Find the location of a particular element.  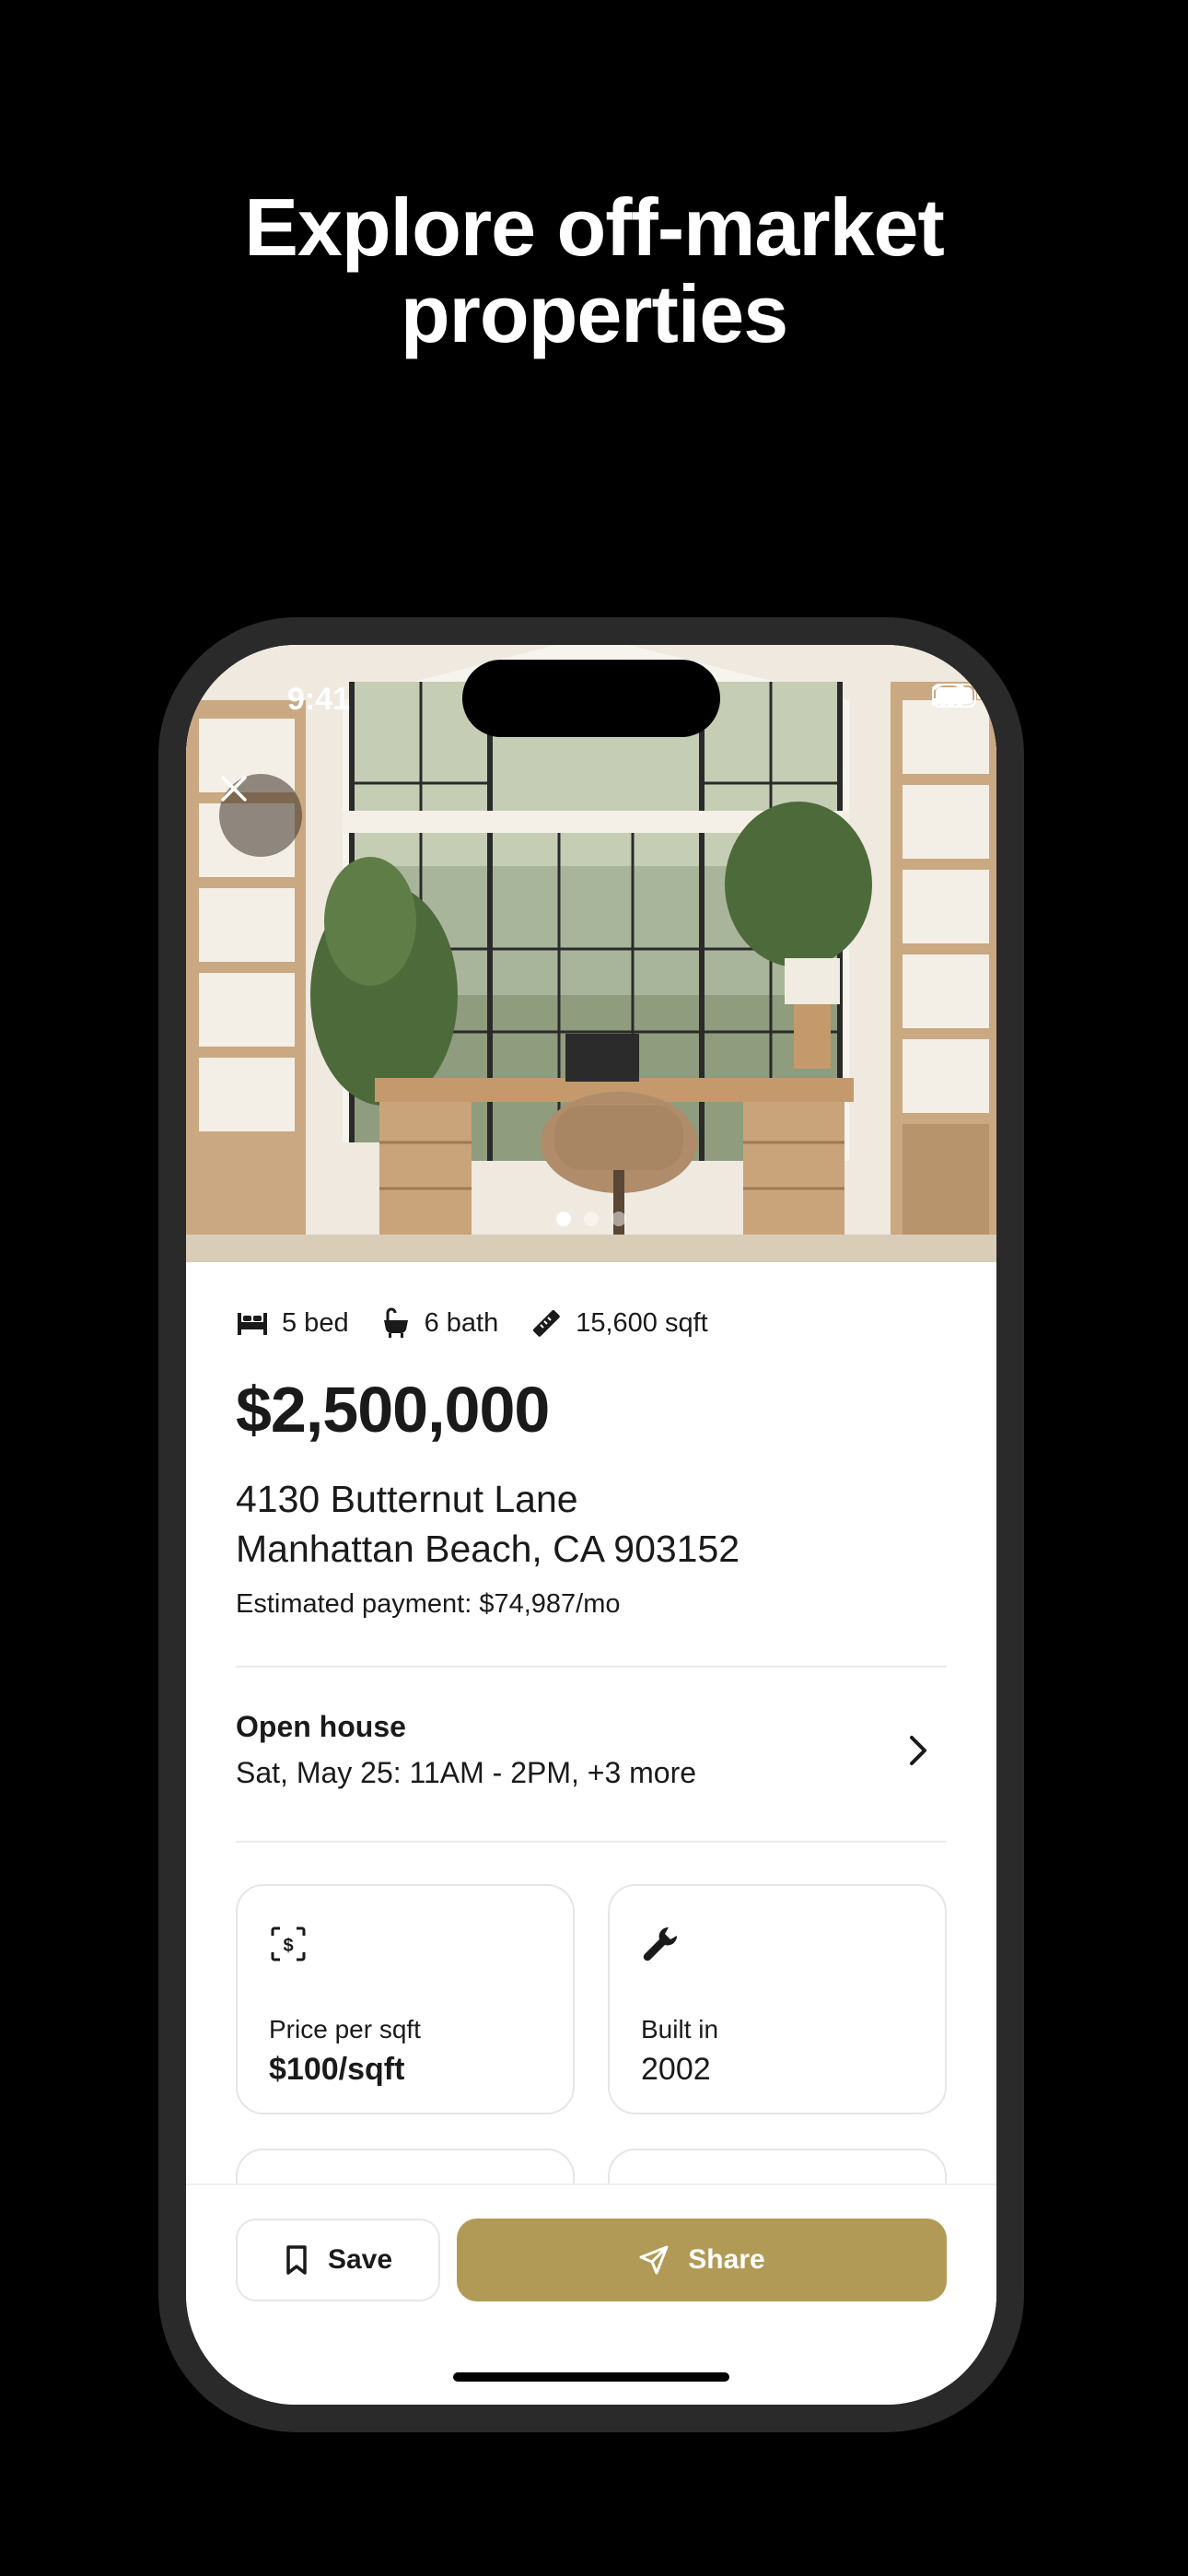

price-per-sqft-card: $ Price per sqft $100/sqft is located at coordinates (405, 1999).